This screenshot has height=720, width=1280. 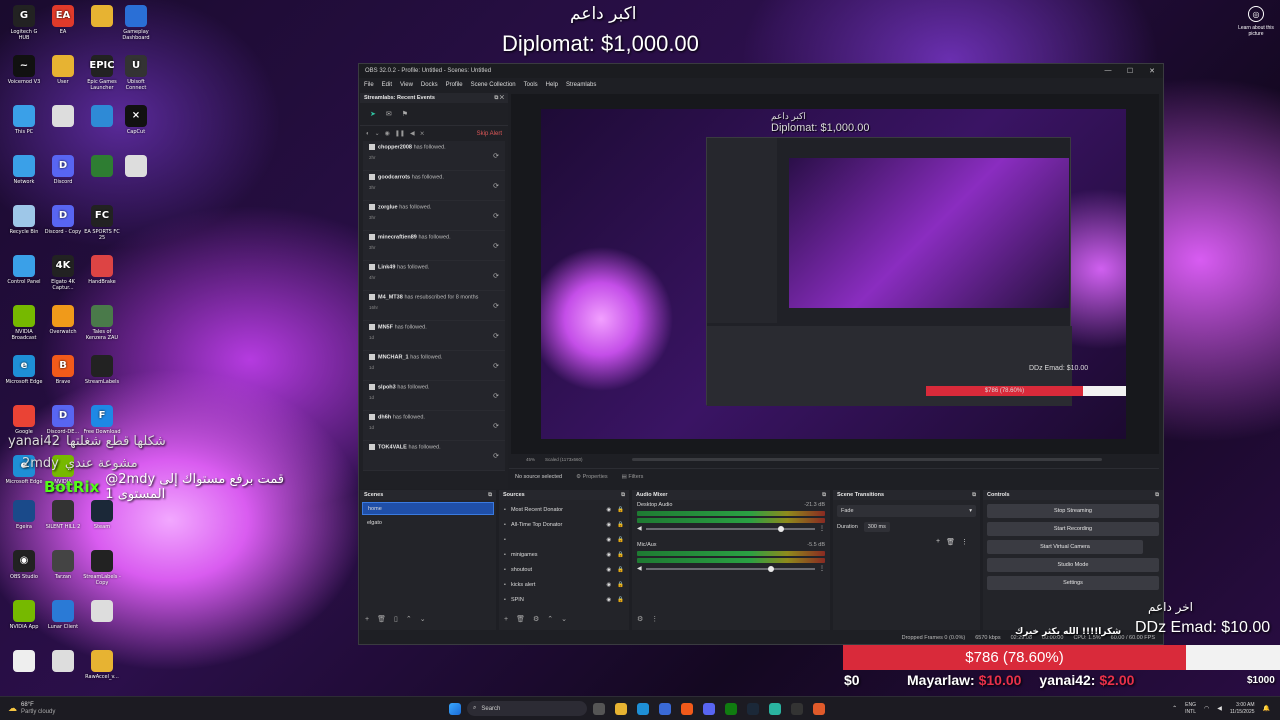 What do you see at coordinates (389, 114) in the screenshot?
I see `tab-icon: ✉` at bounding box center [389, 114].